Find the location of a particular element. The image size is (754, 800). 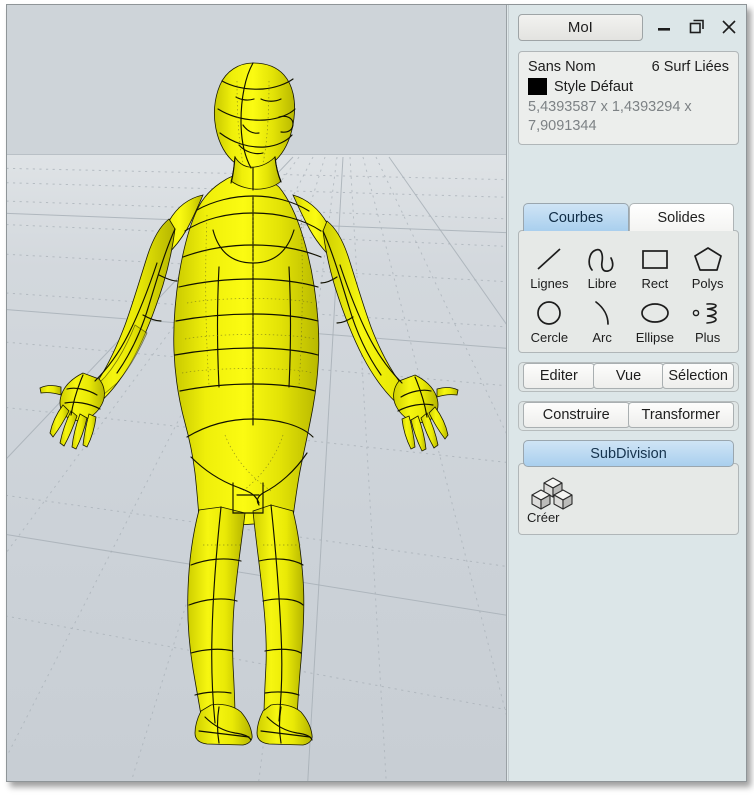

tool-label: Ellipse is located at coordinates (655, 338).